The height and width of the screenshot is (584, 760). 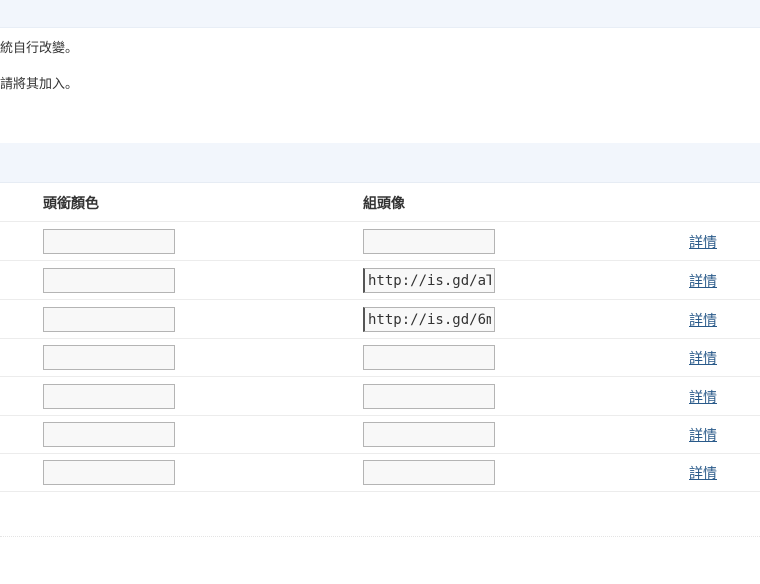 I want to click on description-text-1: 統自行改變。, so click(x=39, y=48).